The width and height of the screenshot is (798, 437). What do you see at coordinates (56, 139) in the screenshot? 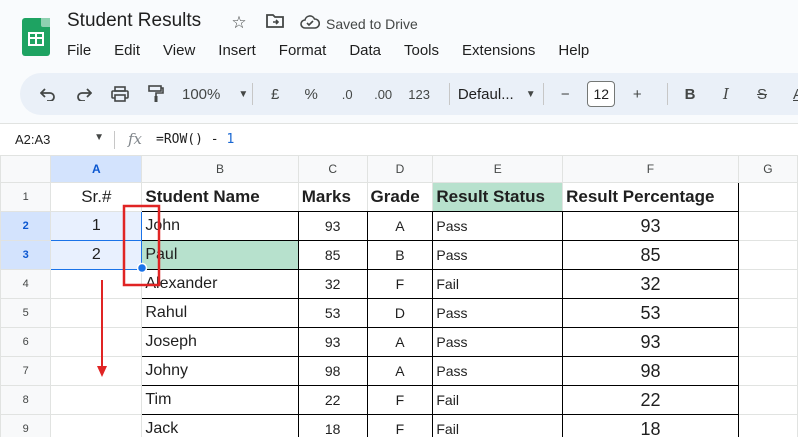
I see `name-box: A2:A3 ▼` at bounding box center [56, 139].